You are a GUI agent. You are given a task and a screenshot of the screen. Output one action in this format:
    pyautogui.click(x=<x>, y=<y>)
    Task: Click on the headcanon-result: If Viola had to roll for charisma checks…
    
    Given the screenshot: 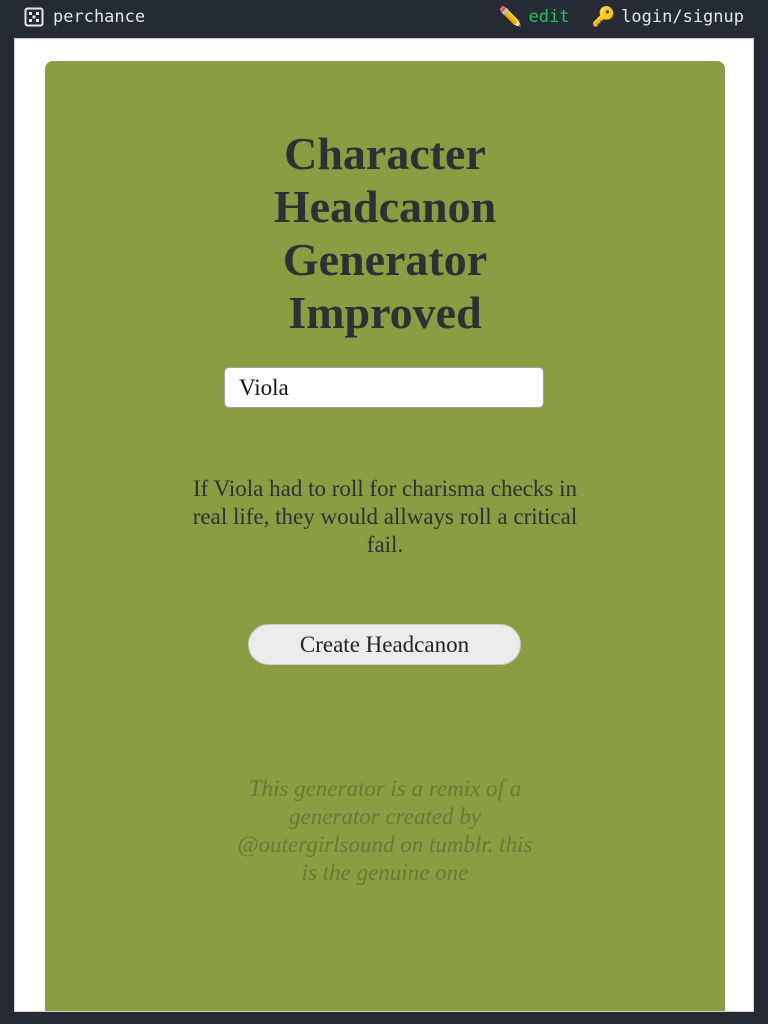 What is the action you would take?
    pyautogui.click(x=385, y=516)
    